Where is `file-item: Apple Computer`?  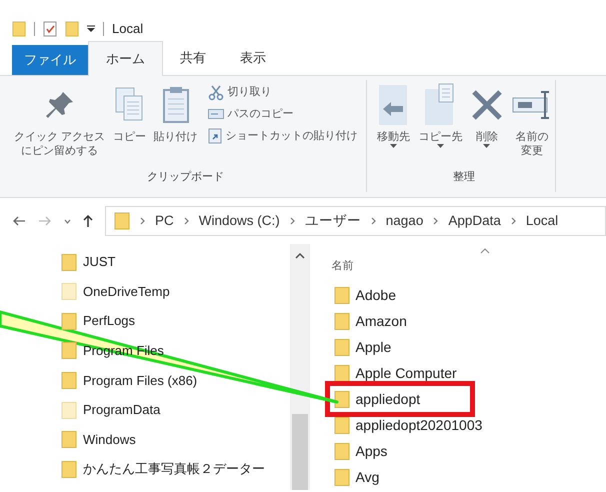 file-item: Apple Computer is located at coordinates (393, 373).